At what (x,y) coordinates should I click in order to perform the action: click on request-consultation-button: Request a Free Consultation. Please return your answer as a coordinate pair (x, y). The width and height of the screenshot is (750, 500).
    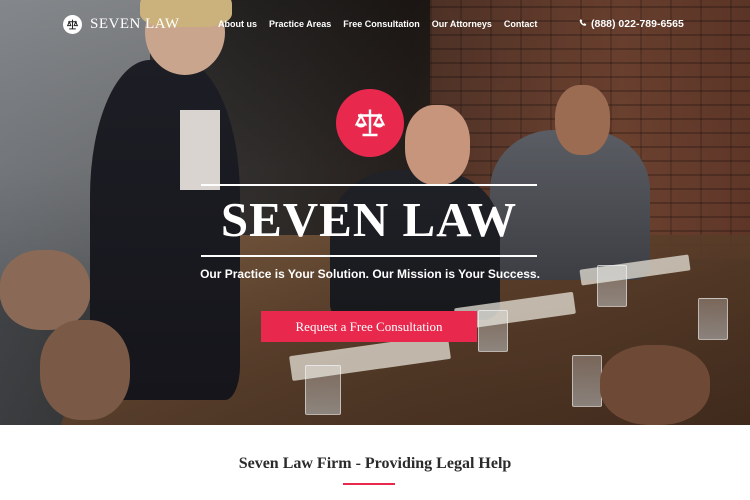
    Looking at the image, I should click on (369, 326).